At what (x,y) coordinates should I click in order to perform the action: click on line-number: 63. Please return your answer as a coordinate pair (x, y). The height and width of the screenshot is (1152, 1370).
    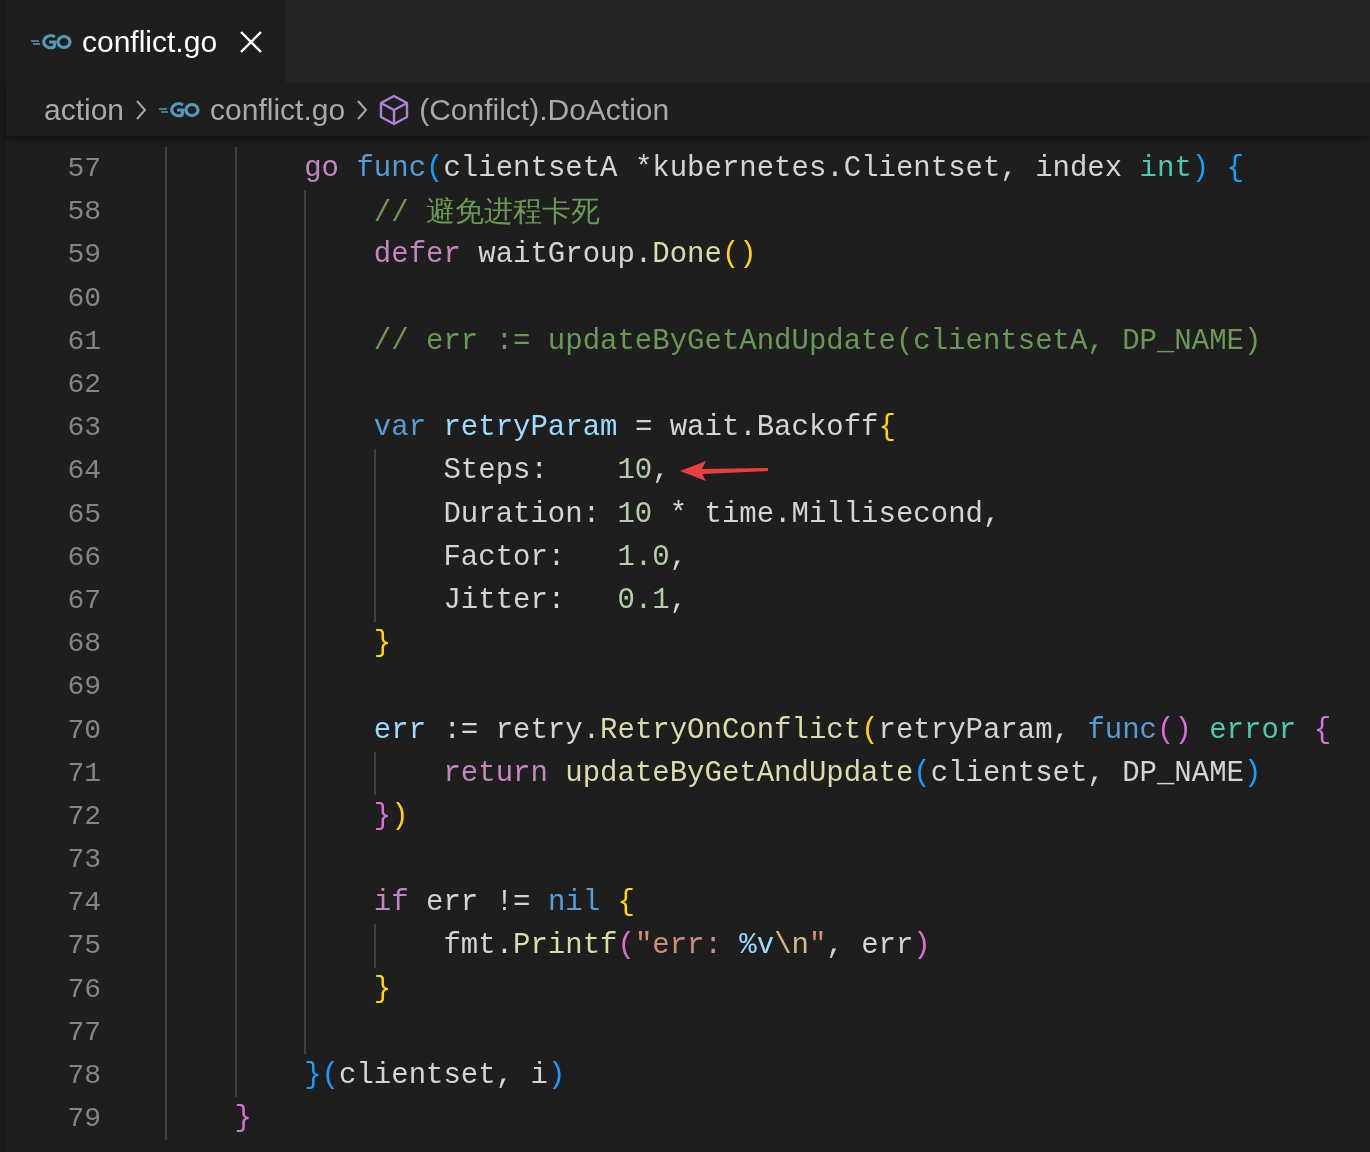
    Looking at the image, I should click on (84, 428).